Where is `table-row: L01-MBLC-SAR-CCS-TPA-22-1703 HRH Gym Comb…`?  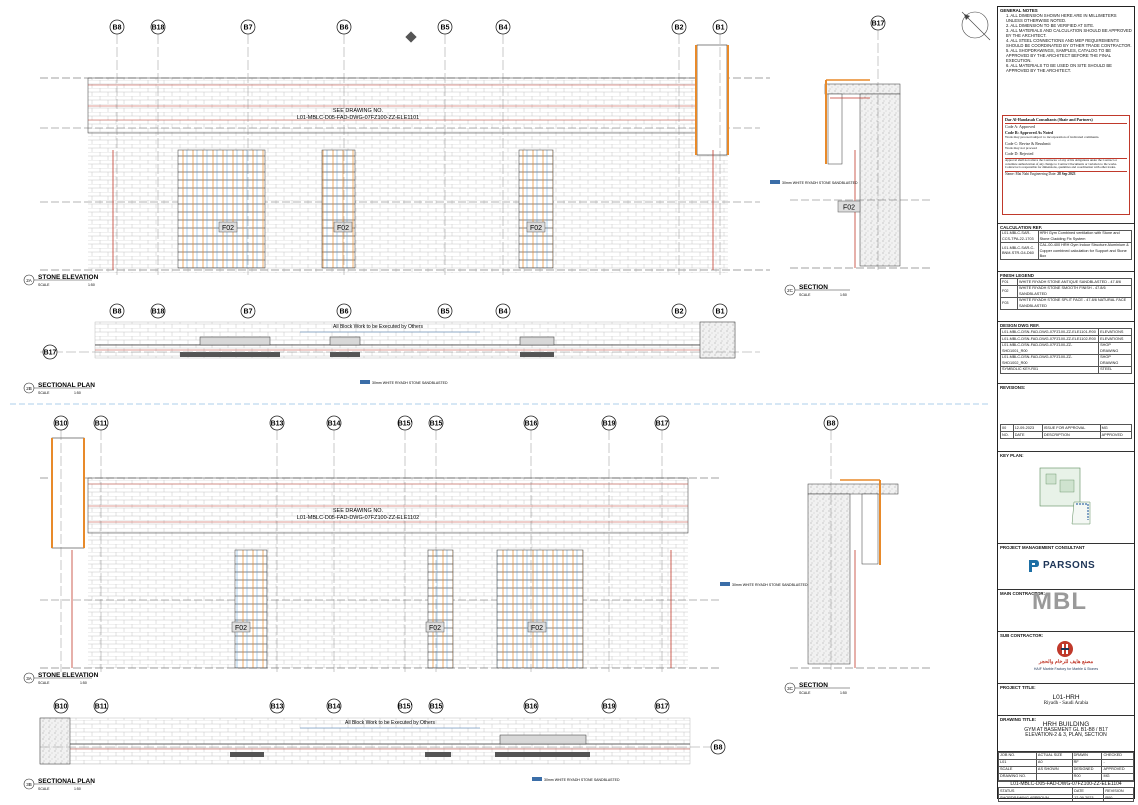
table-row: L01-MBLC-SAR-CCS-TPA-22-1703 HRH Gym Comb… is located at coordinates (1066, 237).